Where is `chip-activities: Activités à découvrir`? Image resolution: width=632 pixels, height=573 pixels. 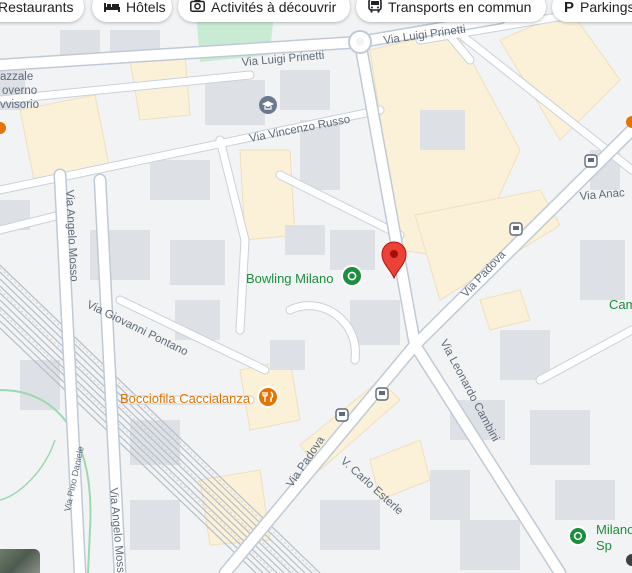
chip-activities: Activités à découvrir is located at coordinates (264, 11).